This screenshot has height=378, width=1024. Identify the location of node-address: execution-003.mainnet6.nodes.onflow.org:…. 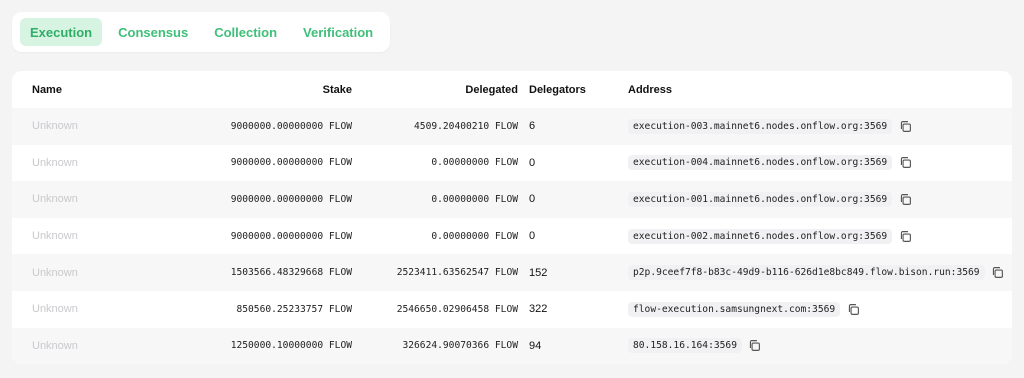
(760, 126).